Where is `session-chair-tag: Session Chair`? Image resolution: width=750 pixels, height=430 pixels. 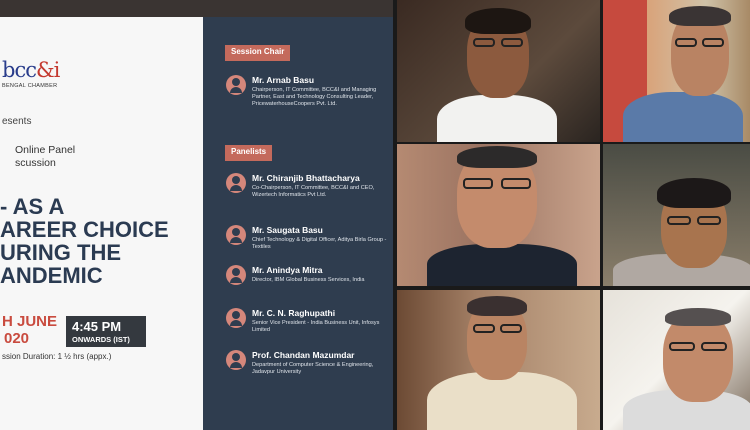 session-chair-tag: Session Chair is located at coordinates (258, 53).